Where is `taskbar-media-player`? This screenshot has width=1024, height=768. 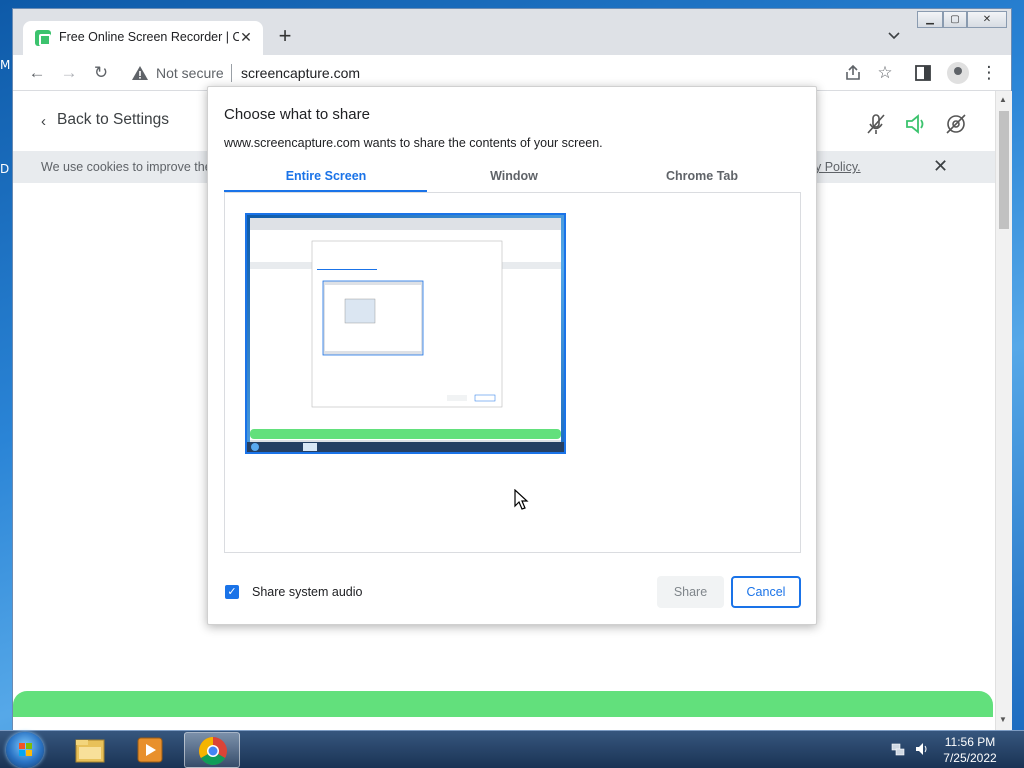 taskbar-media-player is located at coordinates (150, 750).